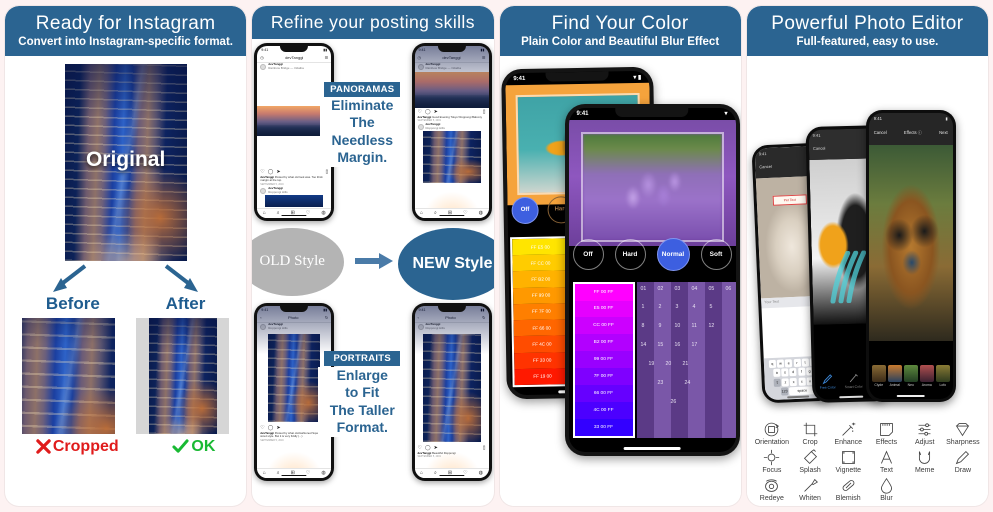  I want to click on blemish-icon, so click(848, 485).